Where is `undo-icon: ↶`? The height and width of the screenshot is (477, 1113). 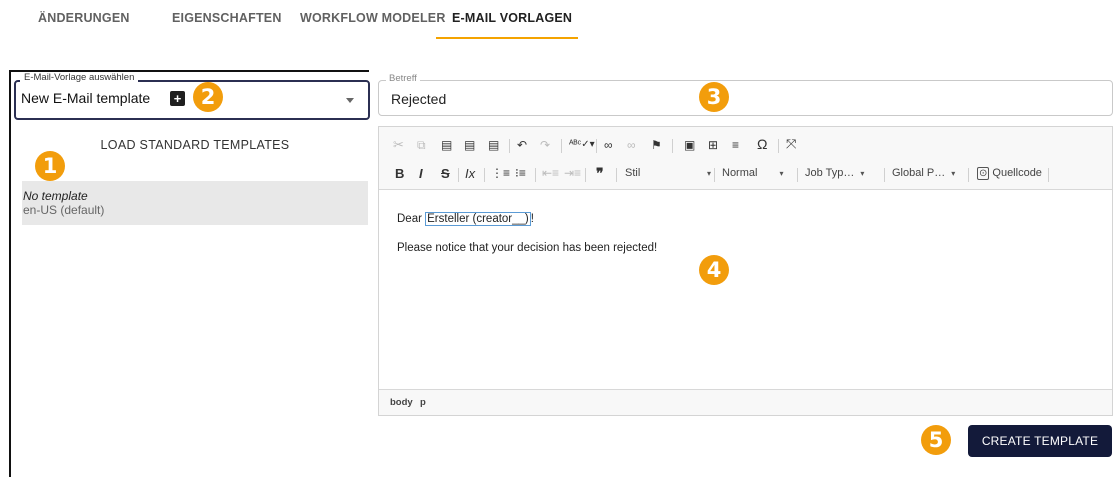
undo-icon: ↶ is located at coordinates (522, 145).